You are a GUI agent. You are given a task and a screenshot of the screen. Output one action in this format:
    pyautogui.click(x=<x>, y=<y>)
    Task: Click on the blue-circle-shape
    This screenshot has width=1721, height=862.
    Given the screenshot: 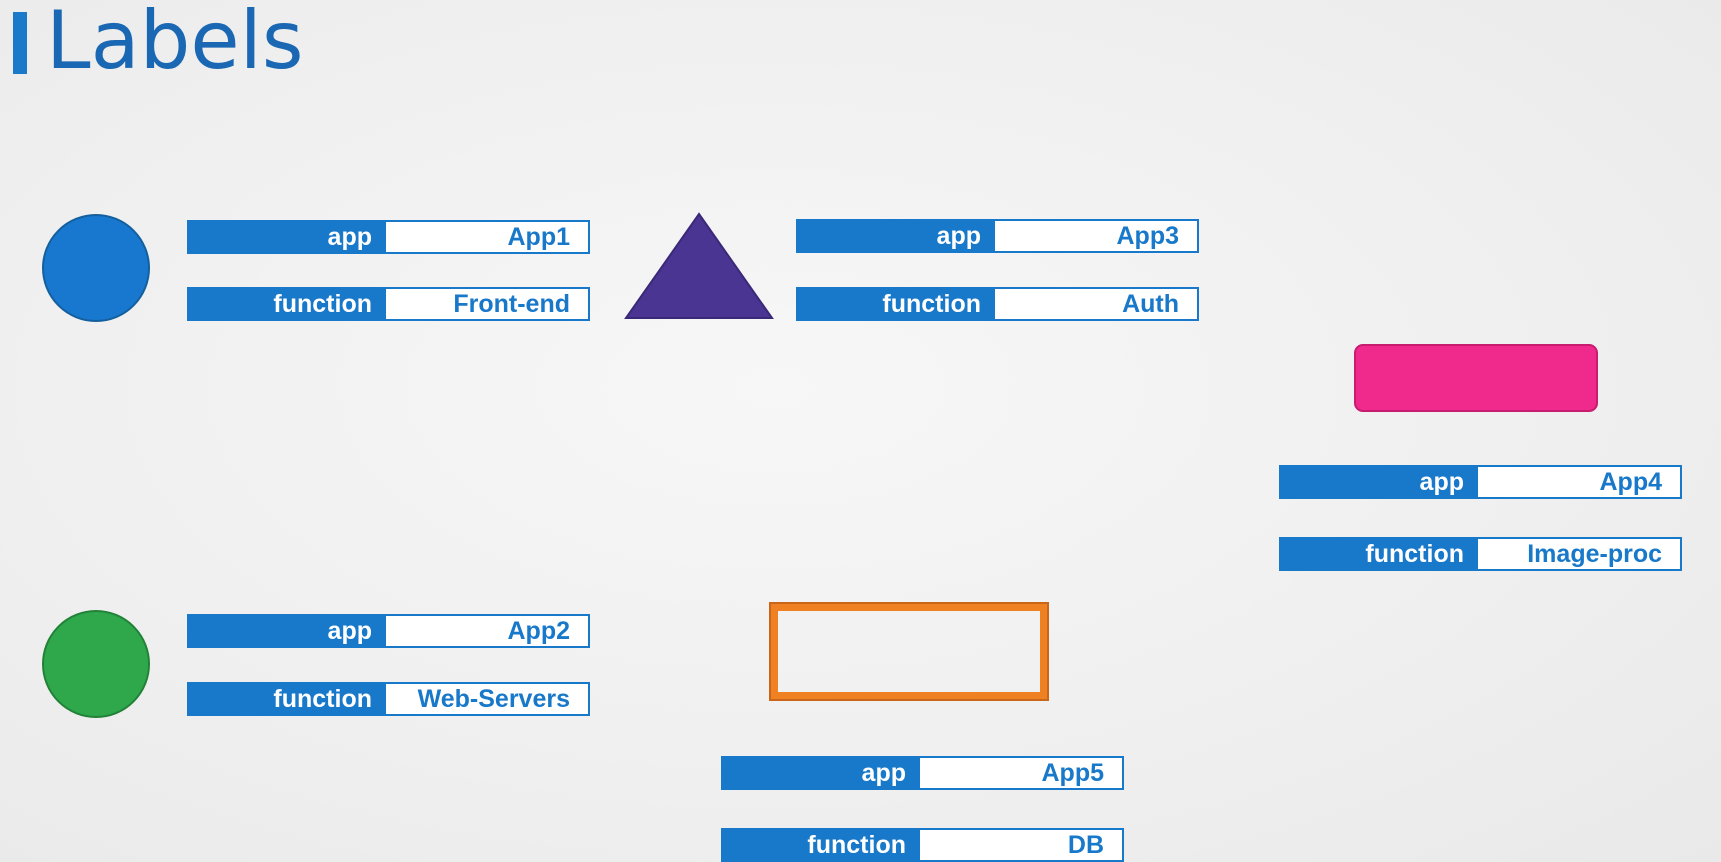 What is the action you would take?
    pyautogui.click(x=96, y=268)
    